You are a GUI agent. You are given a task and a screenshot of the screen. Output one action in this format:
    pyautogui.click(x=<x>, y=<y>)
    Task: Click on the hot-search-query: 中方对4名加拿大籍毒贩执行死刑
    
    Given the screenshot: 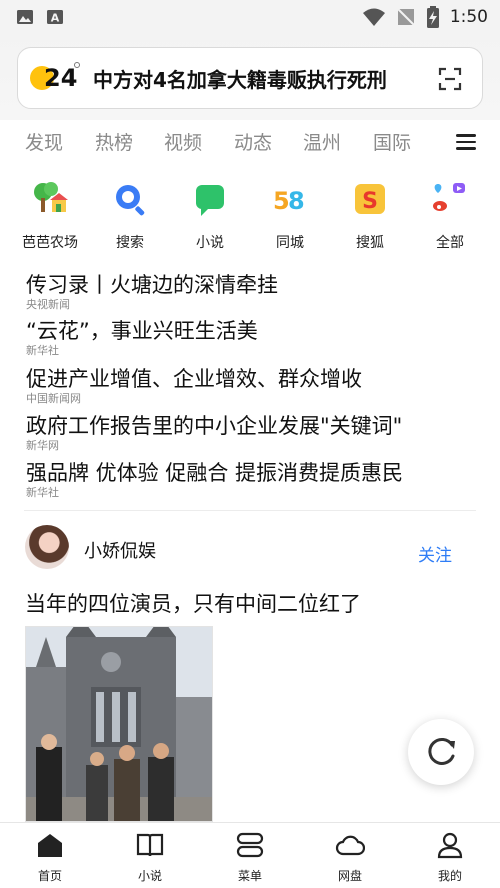 What is the action you would take?
    pyautogui.click(x=240, y=78)
    